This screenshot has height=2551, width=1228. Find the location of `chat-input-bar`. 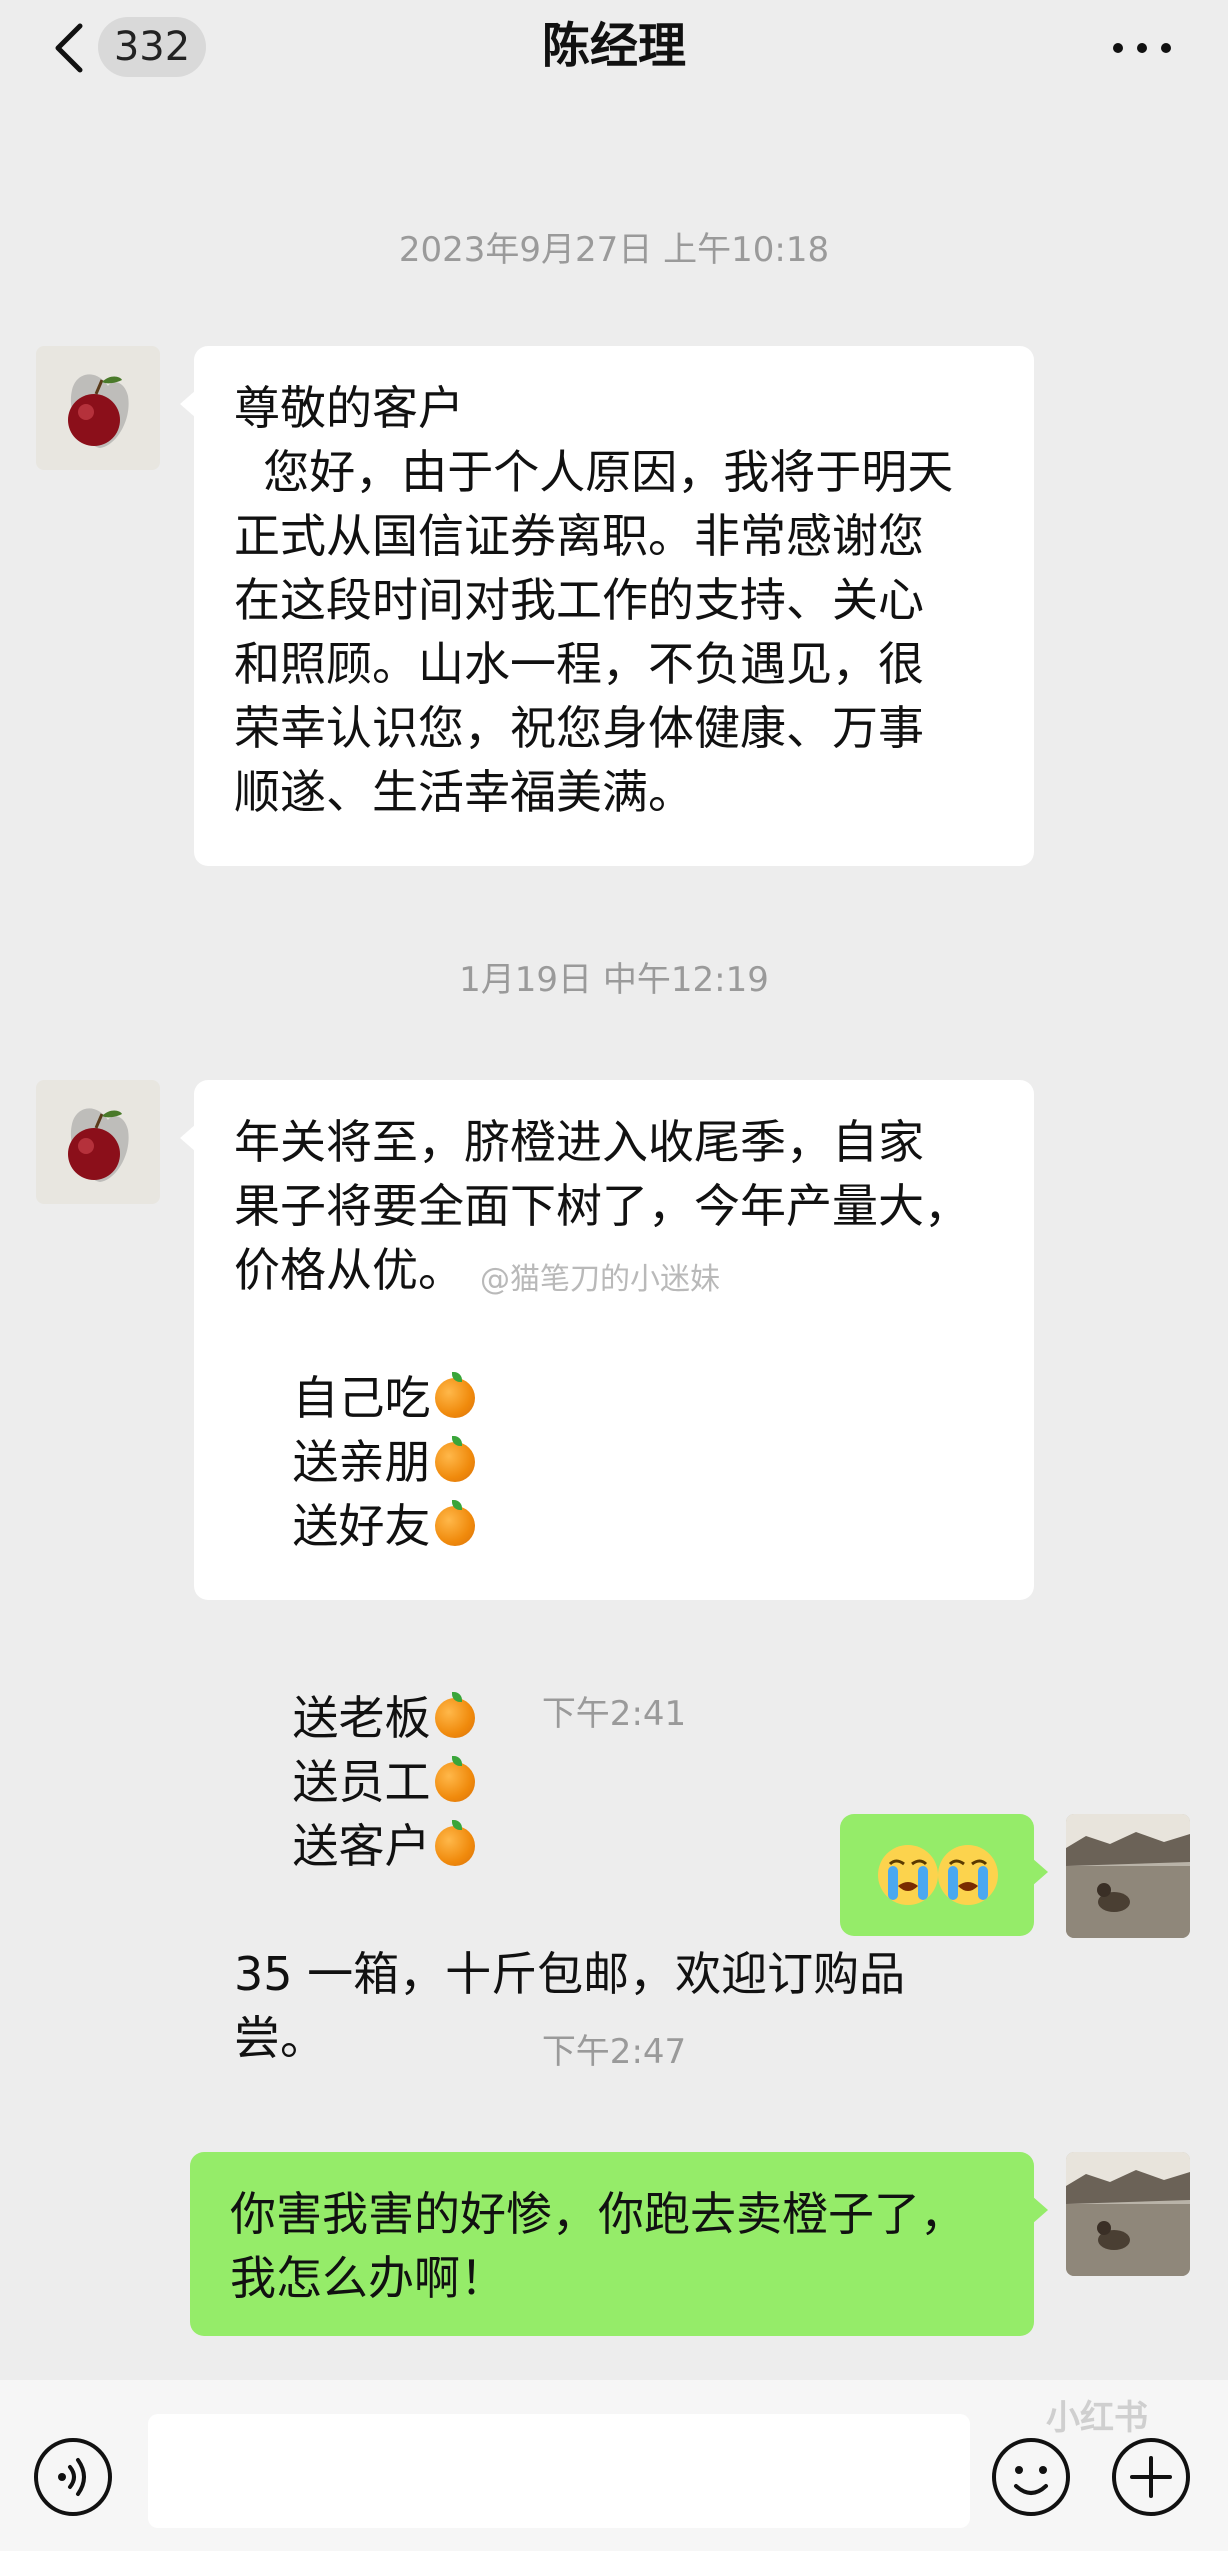

chat-input-bar is located at coordinates (614, 2465).